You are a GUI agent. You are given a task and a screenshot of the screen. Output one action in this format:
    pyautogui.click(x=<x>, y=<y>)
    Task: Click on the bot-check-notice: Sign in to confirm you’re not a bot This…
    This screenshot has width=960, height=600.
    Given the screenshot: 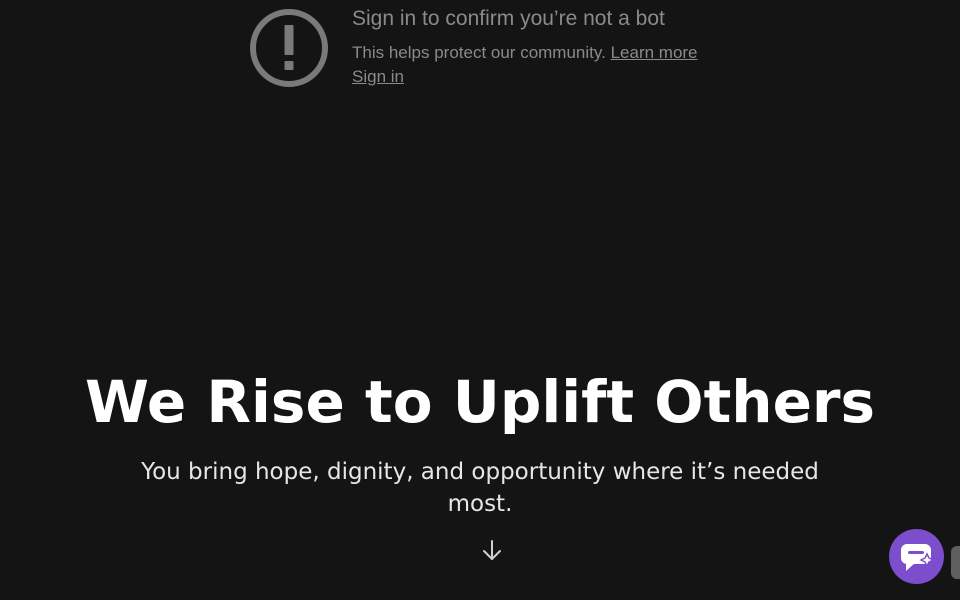 What is the action you would take?
    pyautogui.click(x=508, y=49)
    